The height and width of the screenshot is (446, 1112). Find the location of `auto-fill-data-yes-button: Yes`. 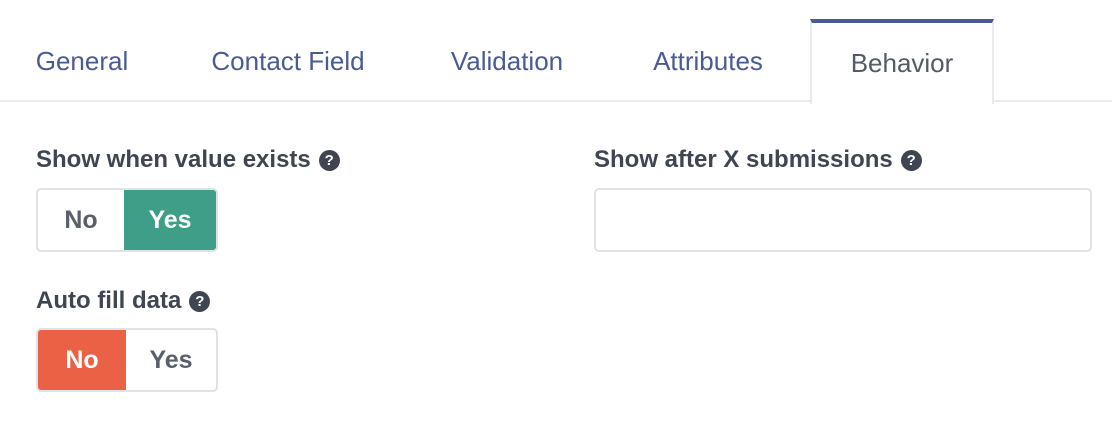

auto-fill-data-yes-button: Yes is located at coordinates (171, 360).